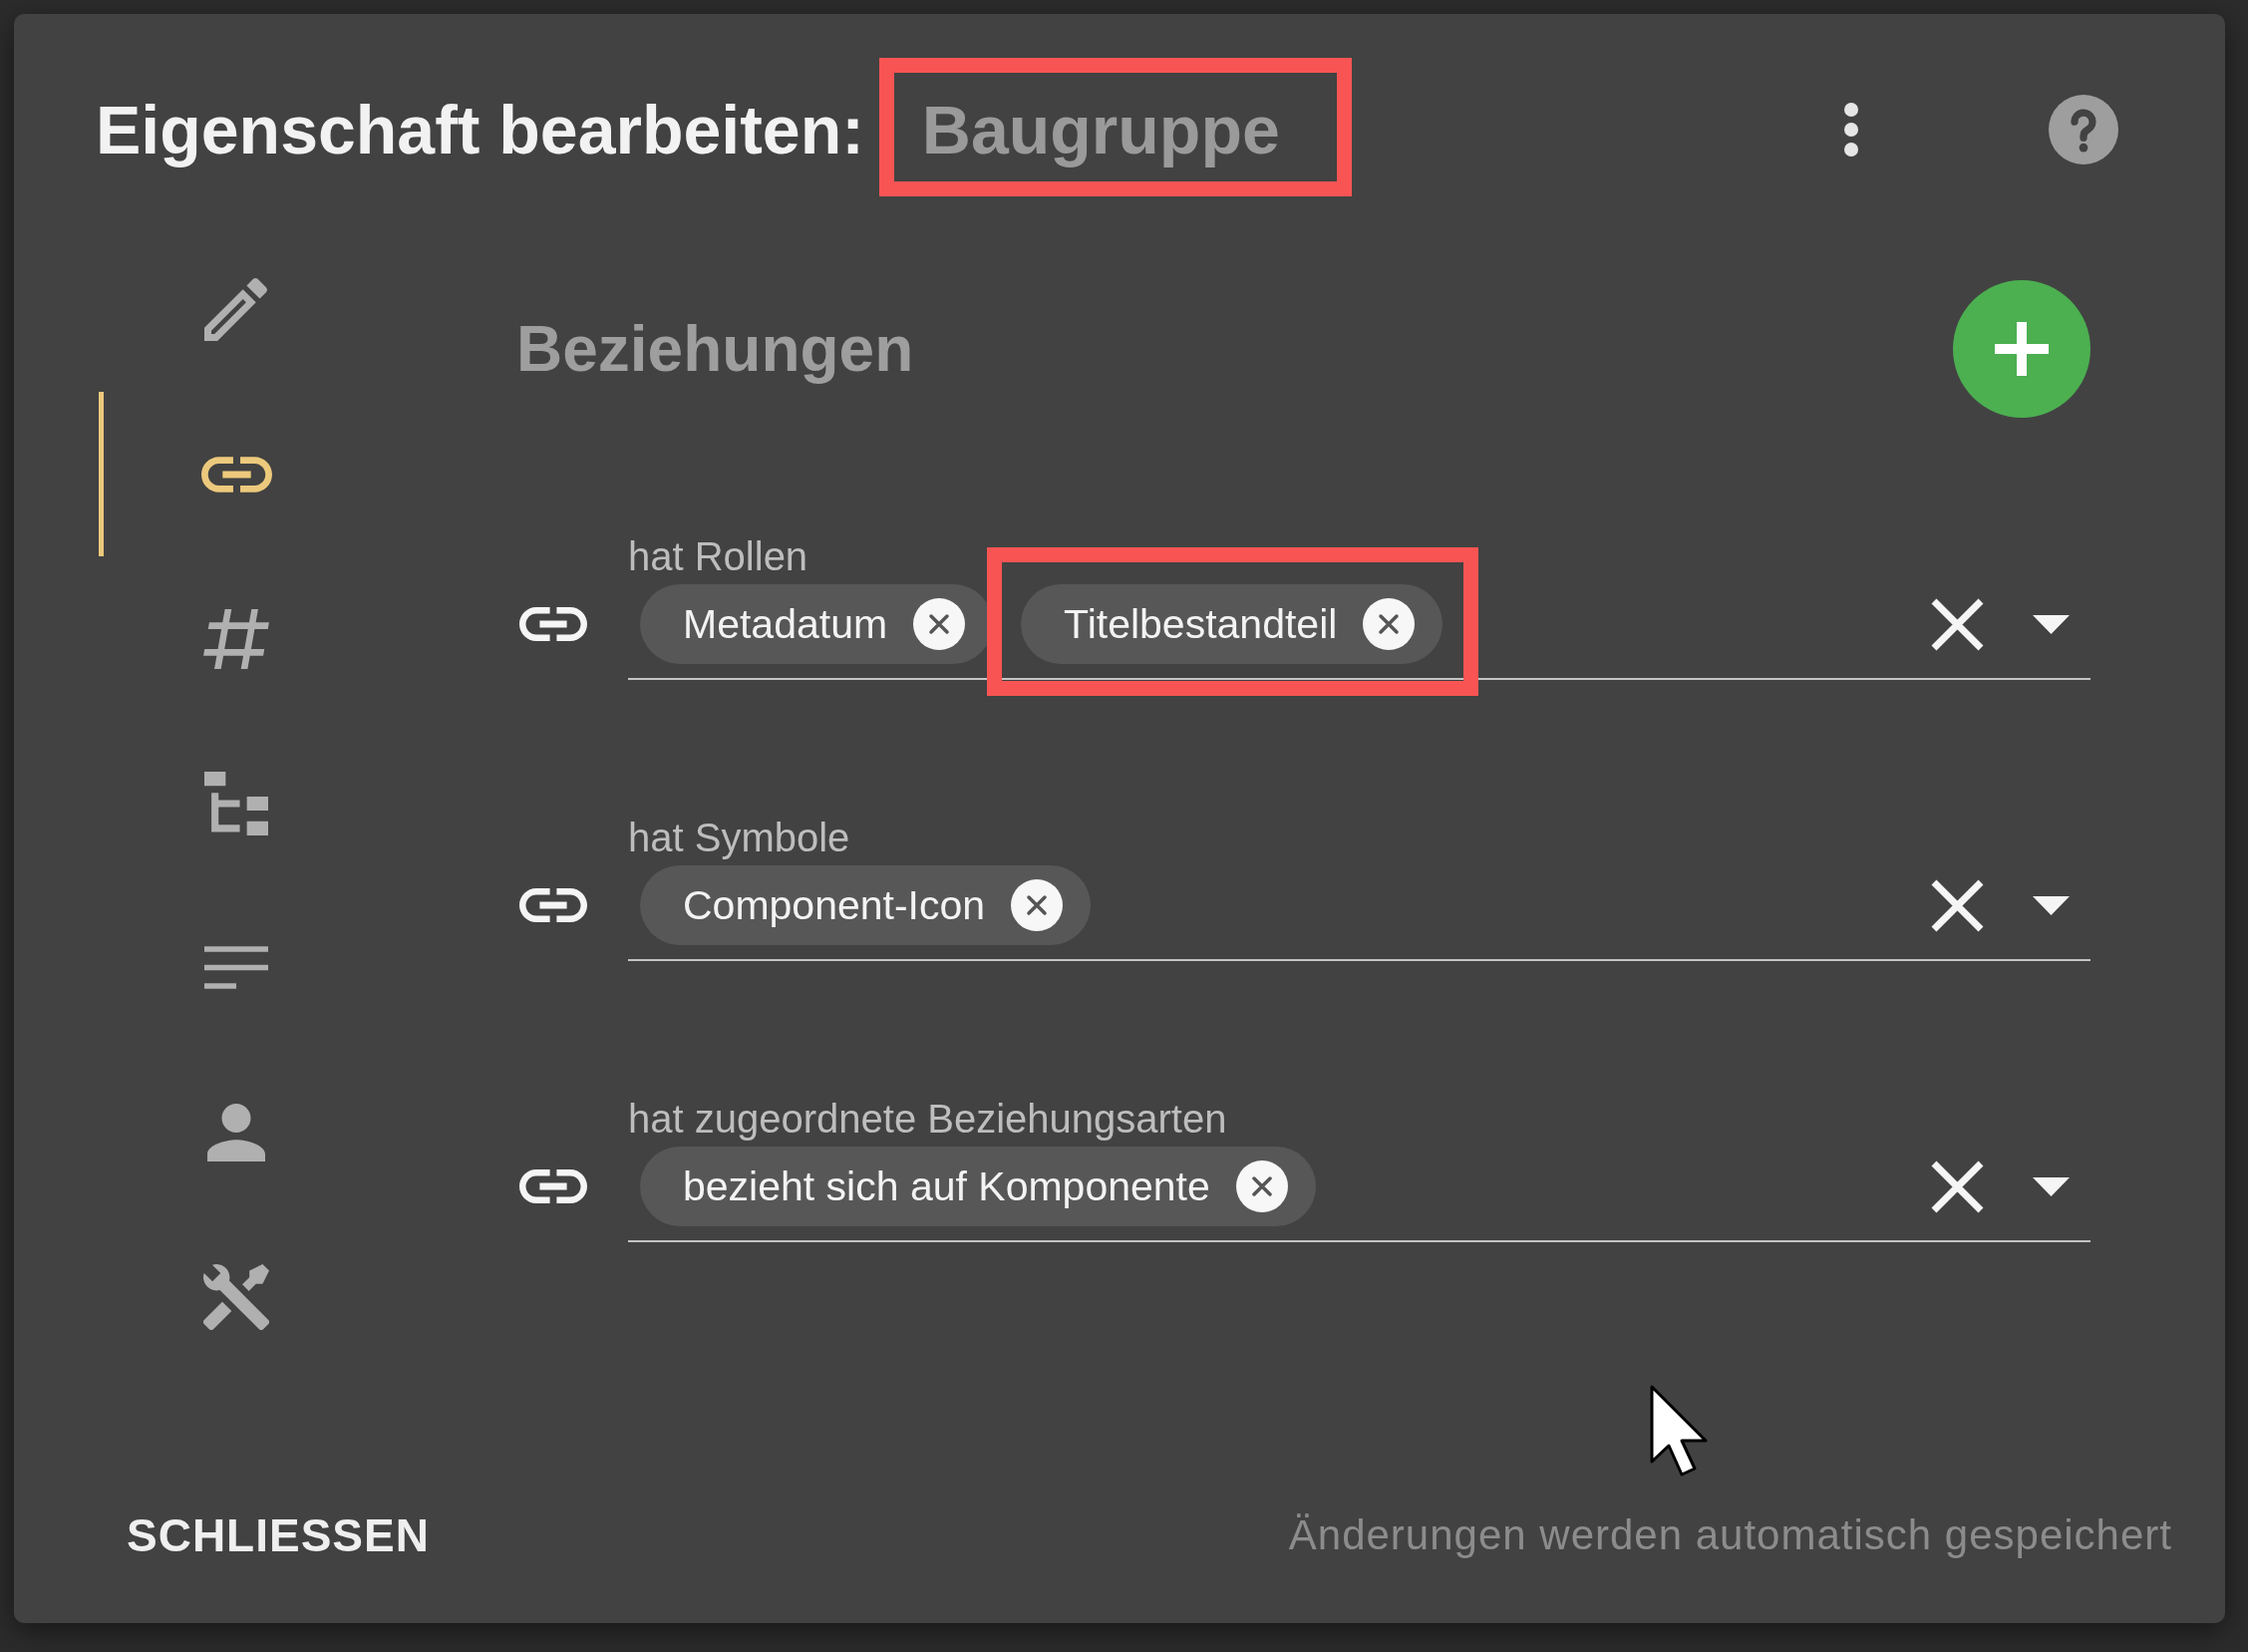 The width and height of the screenshot is (2248, 1652). What do you see at coordinates (866, 905) in the screenshot?
I see `tag-chip: Component-Icon` at bounding box center [866, 905].